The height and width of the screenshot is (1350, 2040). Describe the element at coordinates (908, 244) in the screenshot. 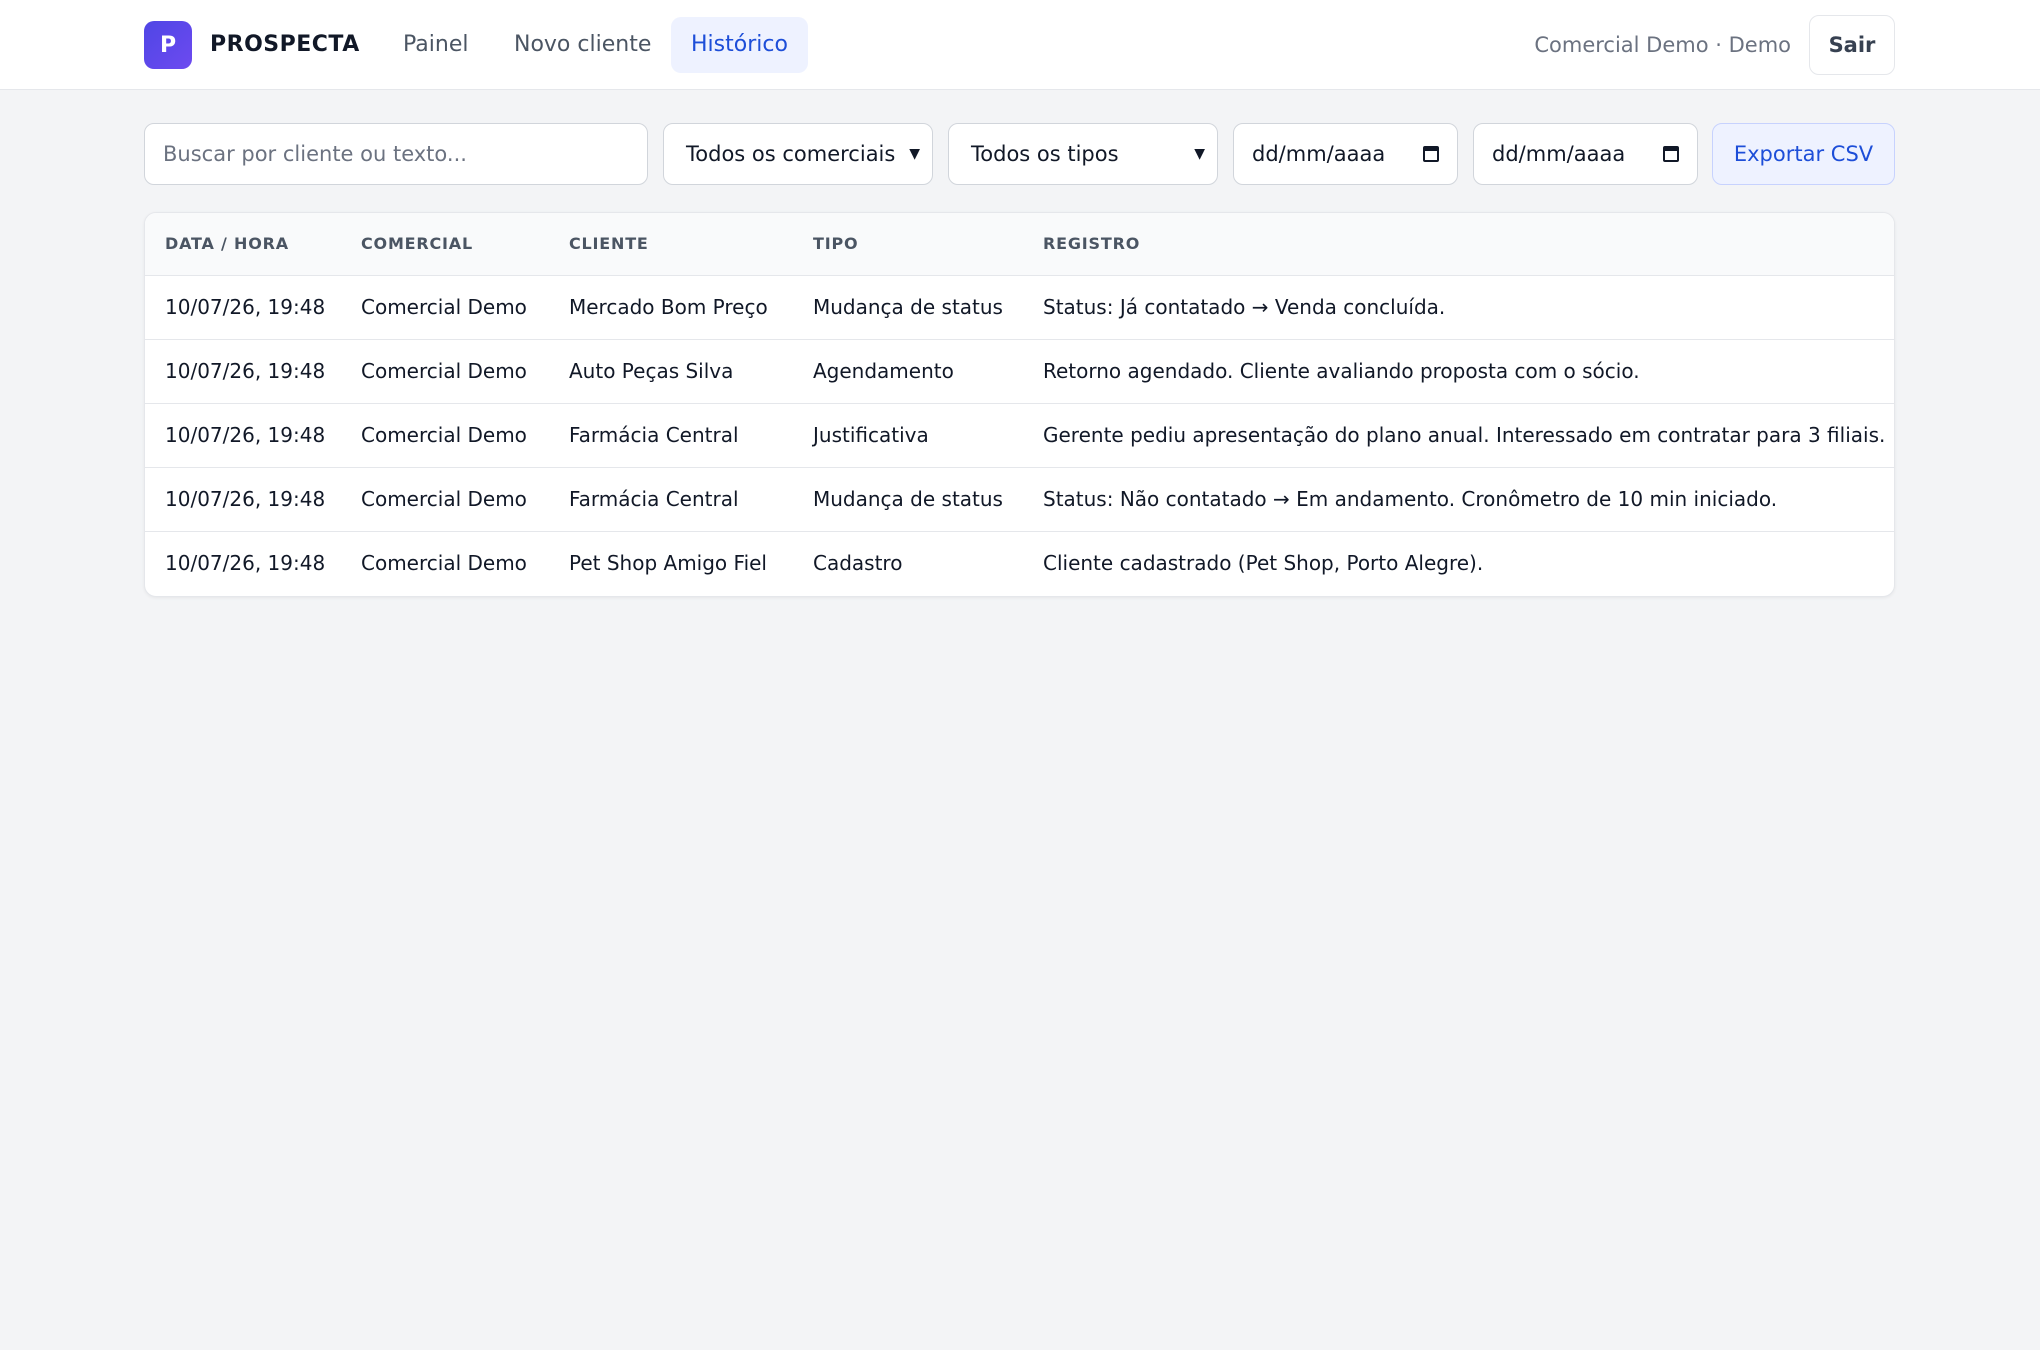

I see `column-header-tipo: TIPO` at that location.